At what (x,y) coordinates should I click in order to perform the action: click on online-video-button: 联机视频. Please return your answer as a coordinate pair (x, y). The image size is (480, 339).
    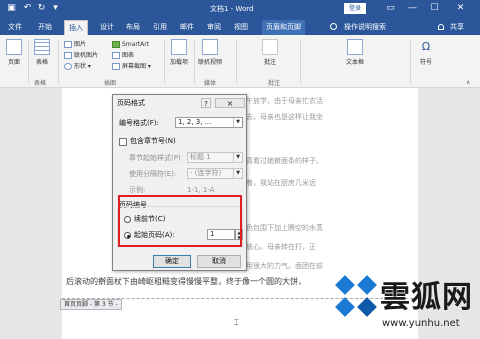
    Looking at the image, I should click on (210, 52).